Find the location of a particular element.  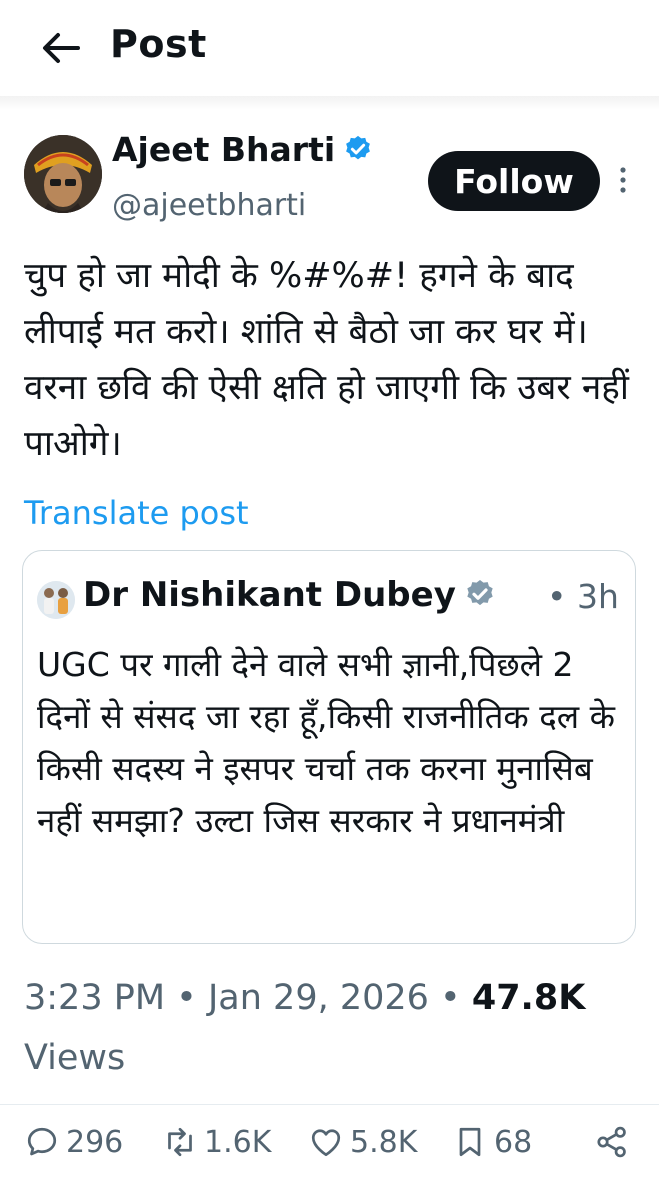

post-meta: 3:23 PM • Jan 29, 2026 • 47.8K Views is located at coordinates (329, 1028).